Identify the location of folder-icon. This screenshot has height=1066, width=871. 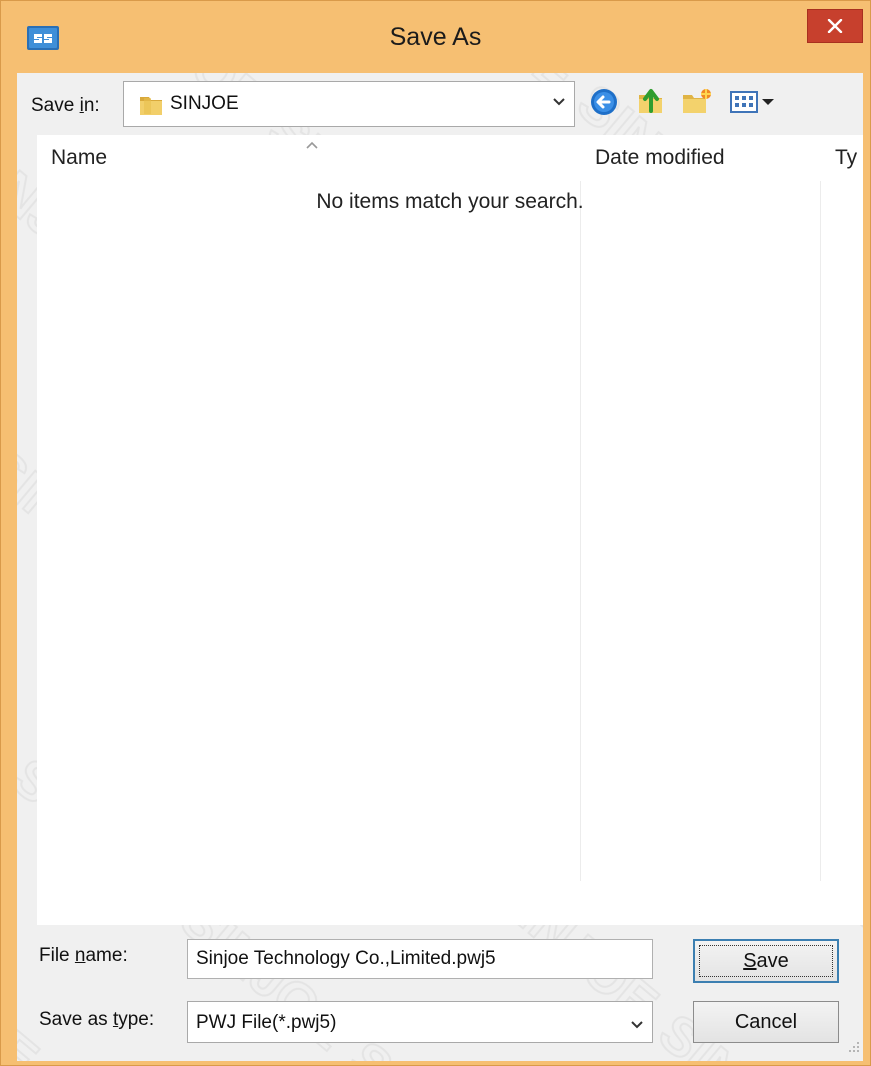
(151, 107).